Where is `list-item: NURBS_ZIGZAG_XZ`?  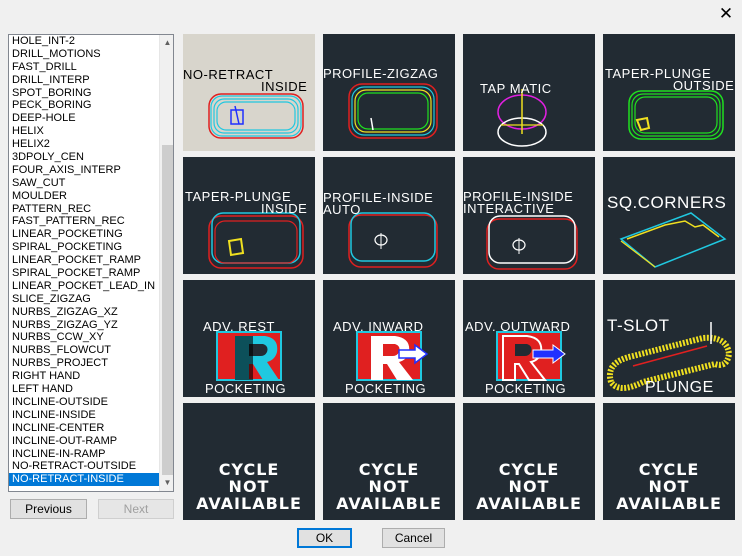
list-item: NURBS_ZIGZAG_XZ is located at coordinates (84, 312).